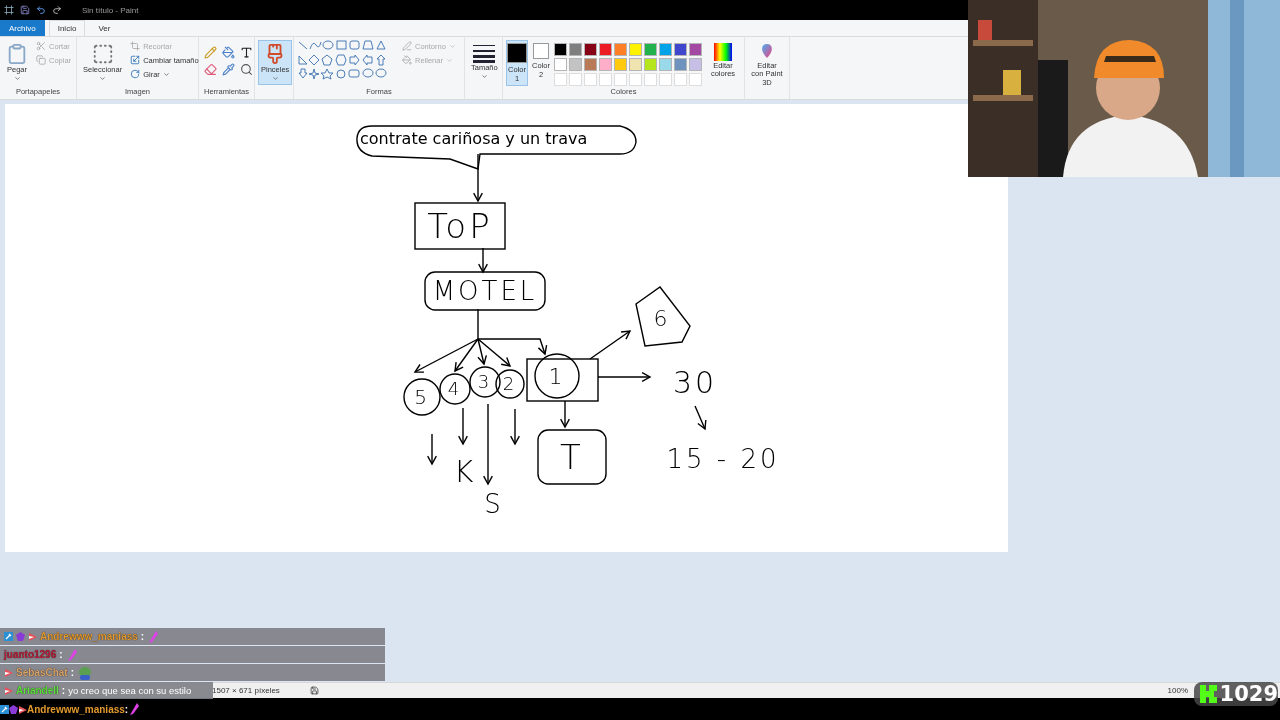 The height and width of the screenshot is (720, 1280). What do you see at coordinates (455, 389) in the screenshot?
I see `circled-label: 4` at bounding box center [455, 389].